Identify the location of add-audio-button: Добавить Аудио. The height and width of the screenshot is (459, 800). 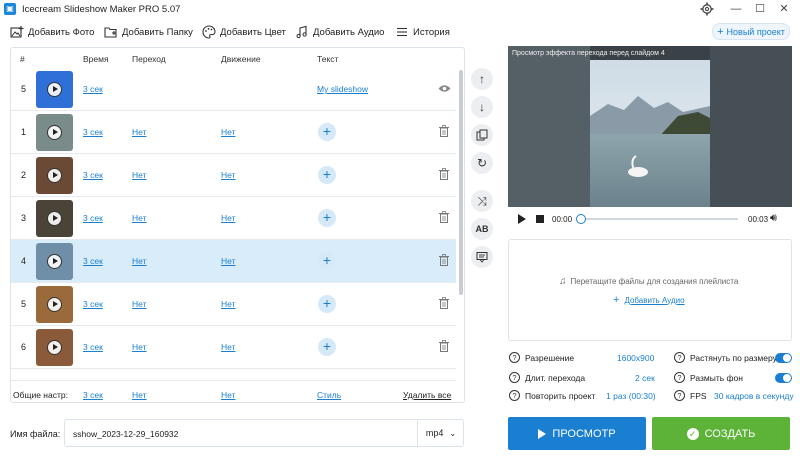
(339, 32).